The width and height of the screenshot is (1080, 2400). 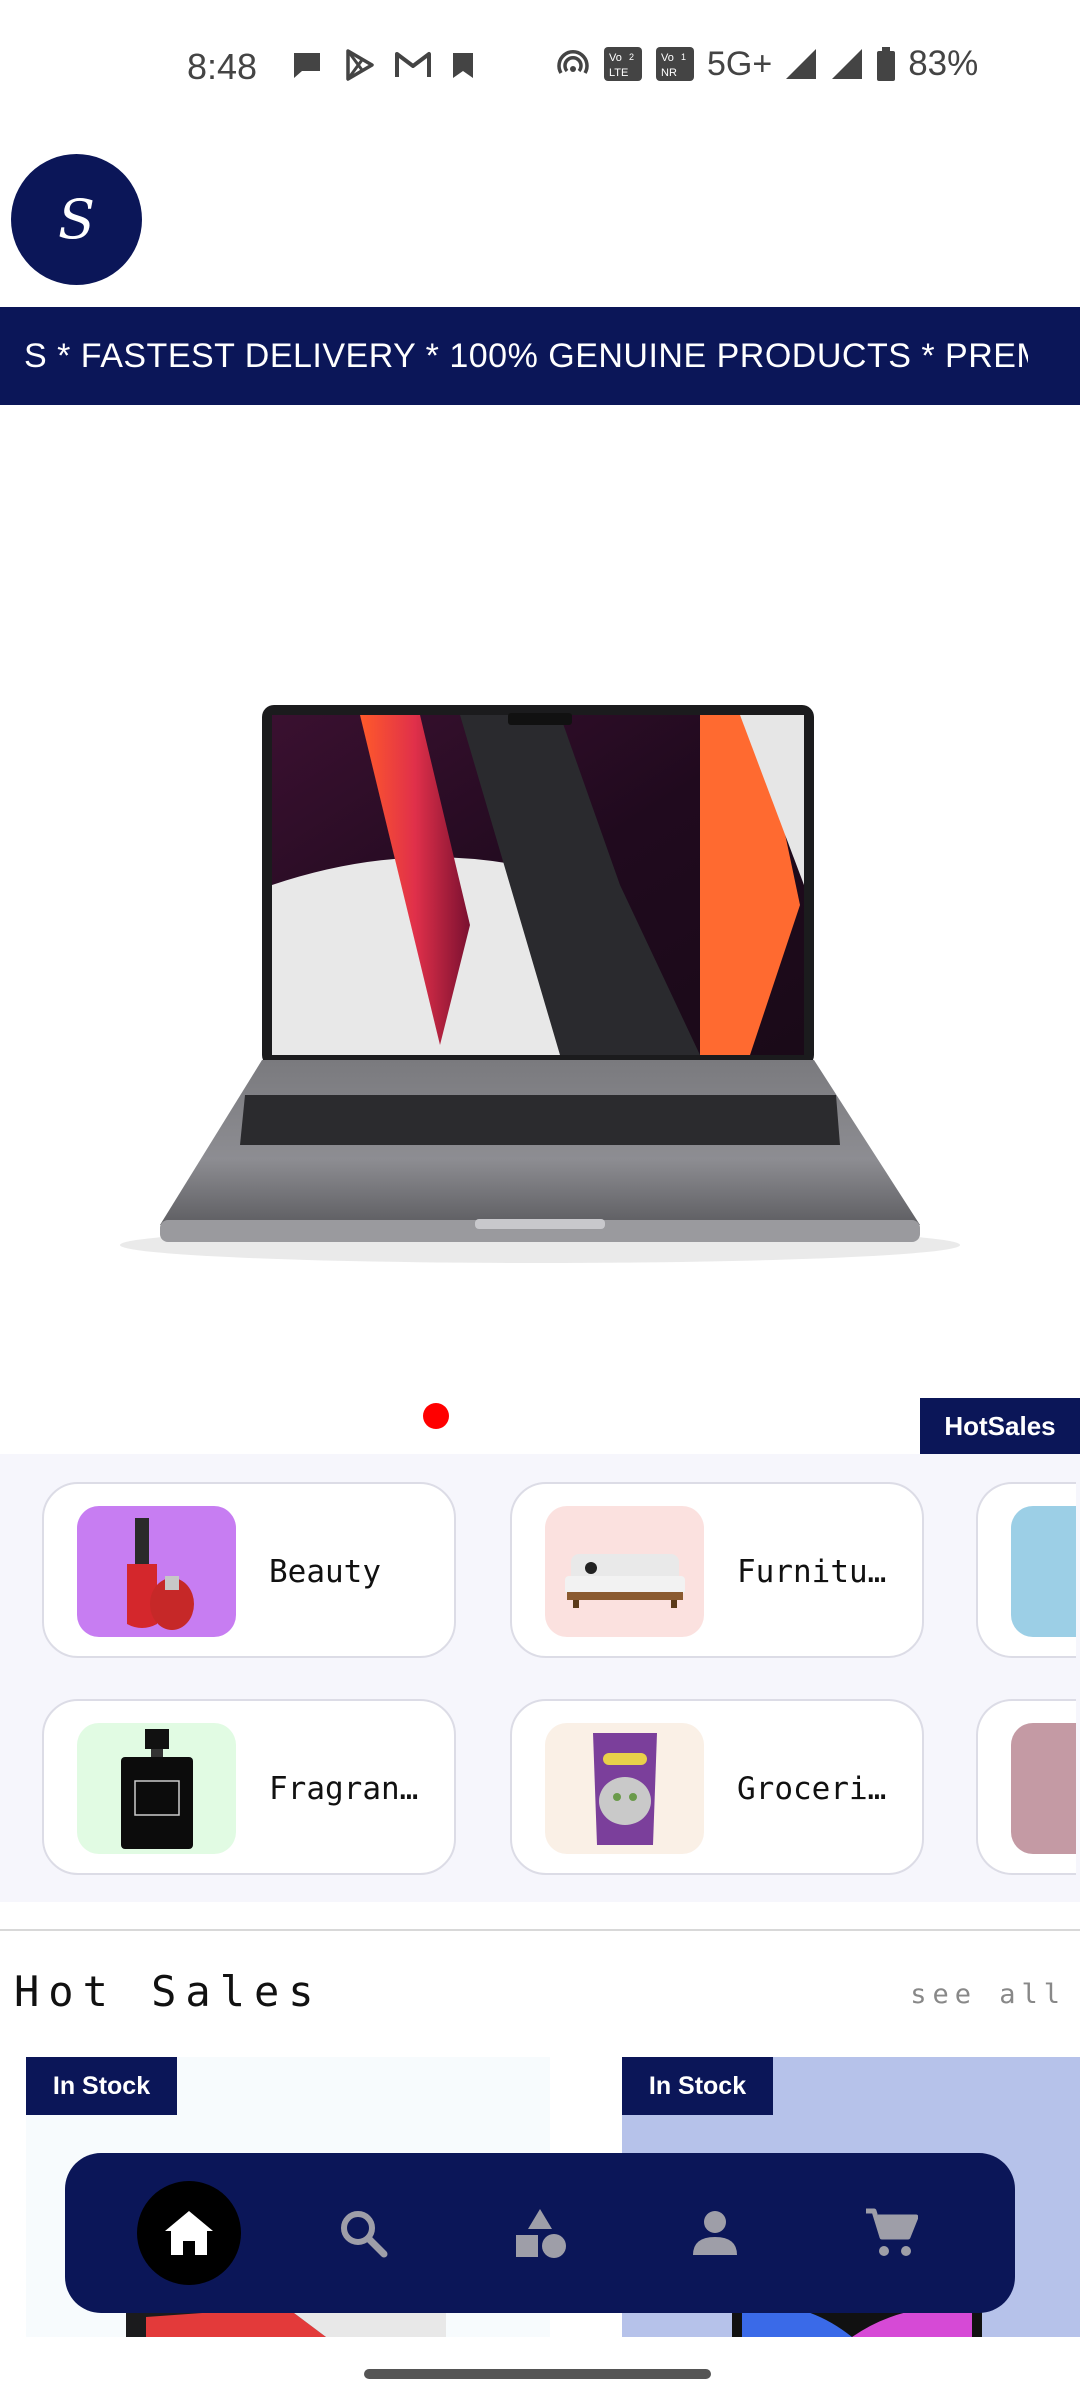 I want to click on logo-letter: S, so click(x=76, y=219).